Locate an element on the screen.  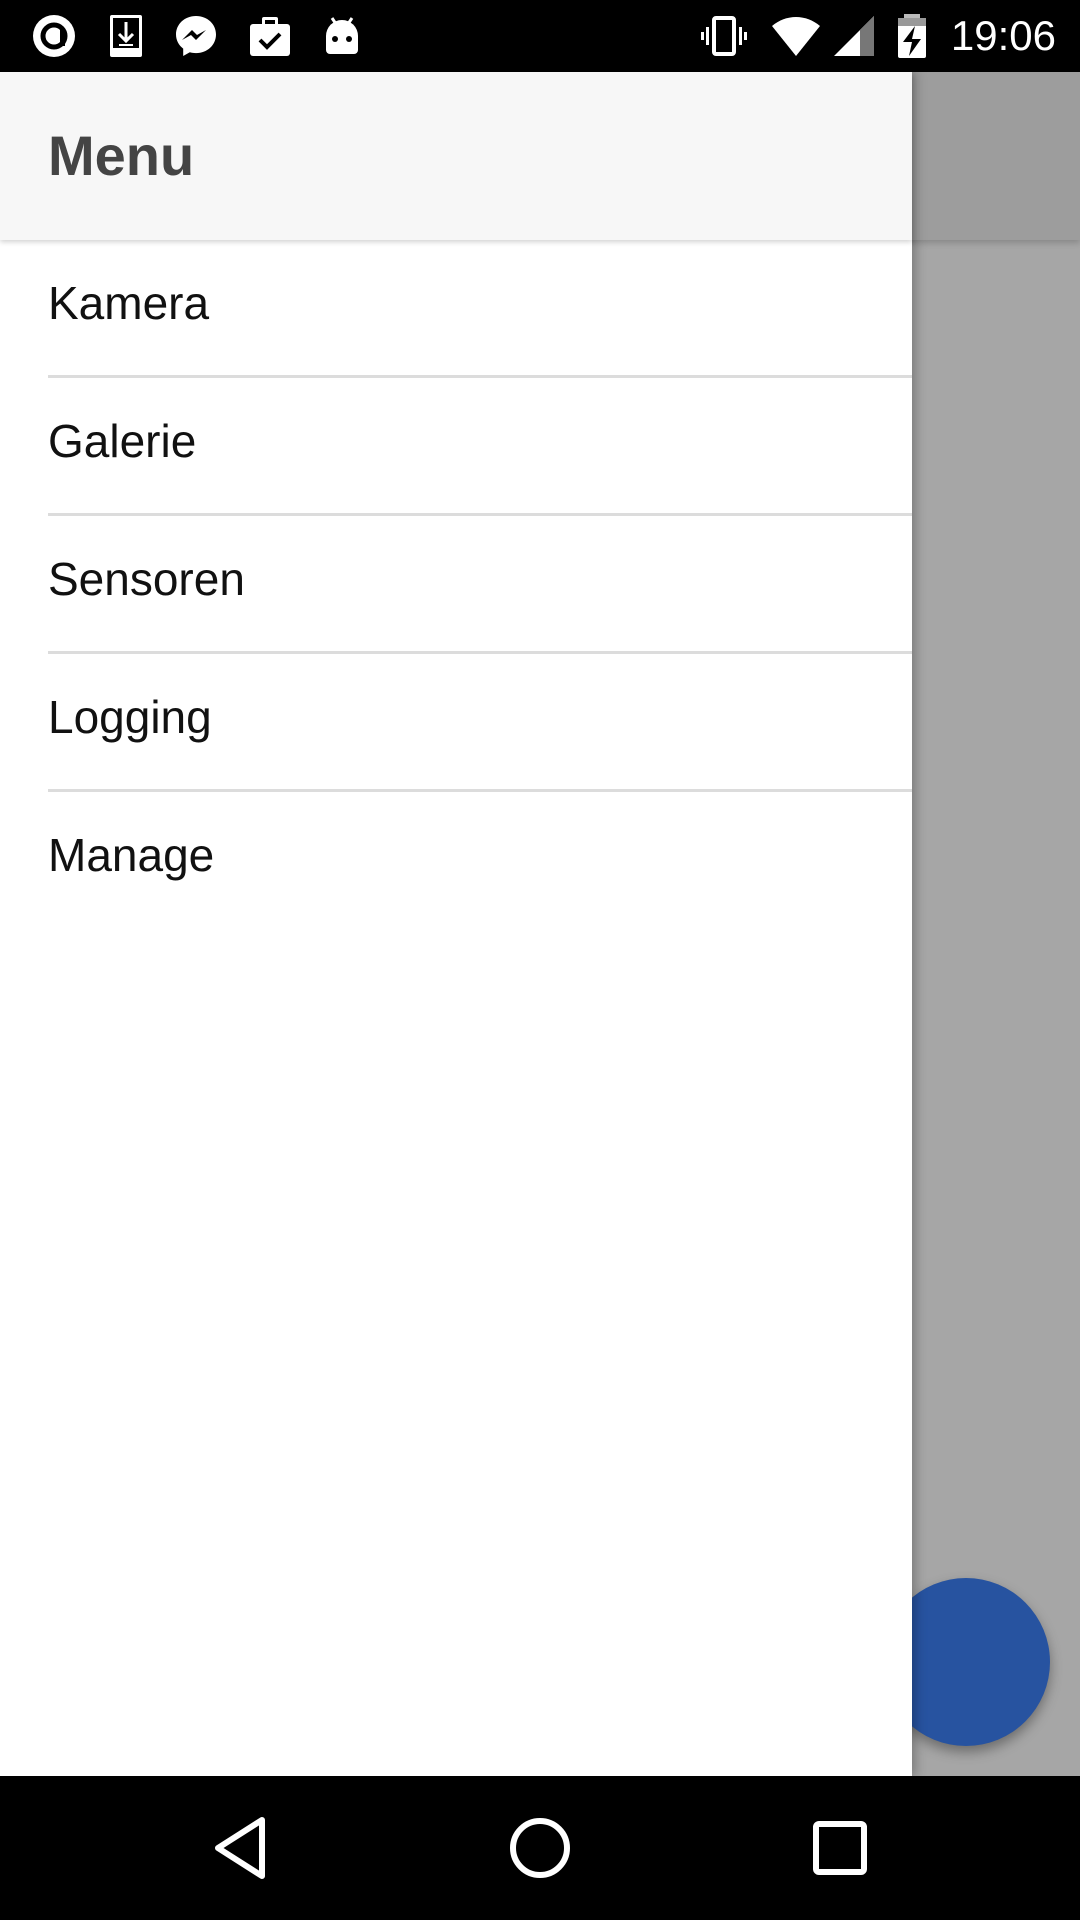
menu-item-sensoren: Sensoren is located at coordinates (456, 585).